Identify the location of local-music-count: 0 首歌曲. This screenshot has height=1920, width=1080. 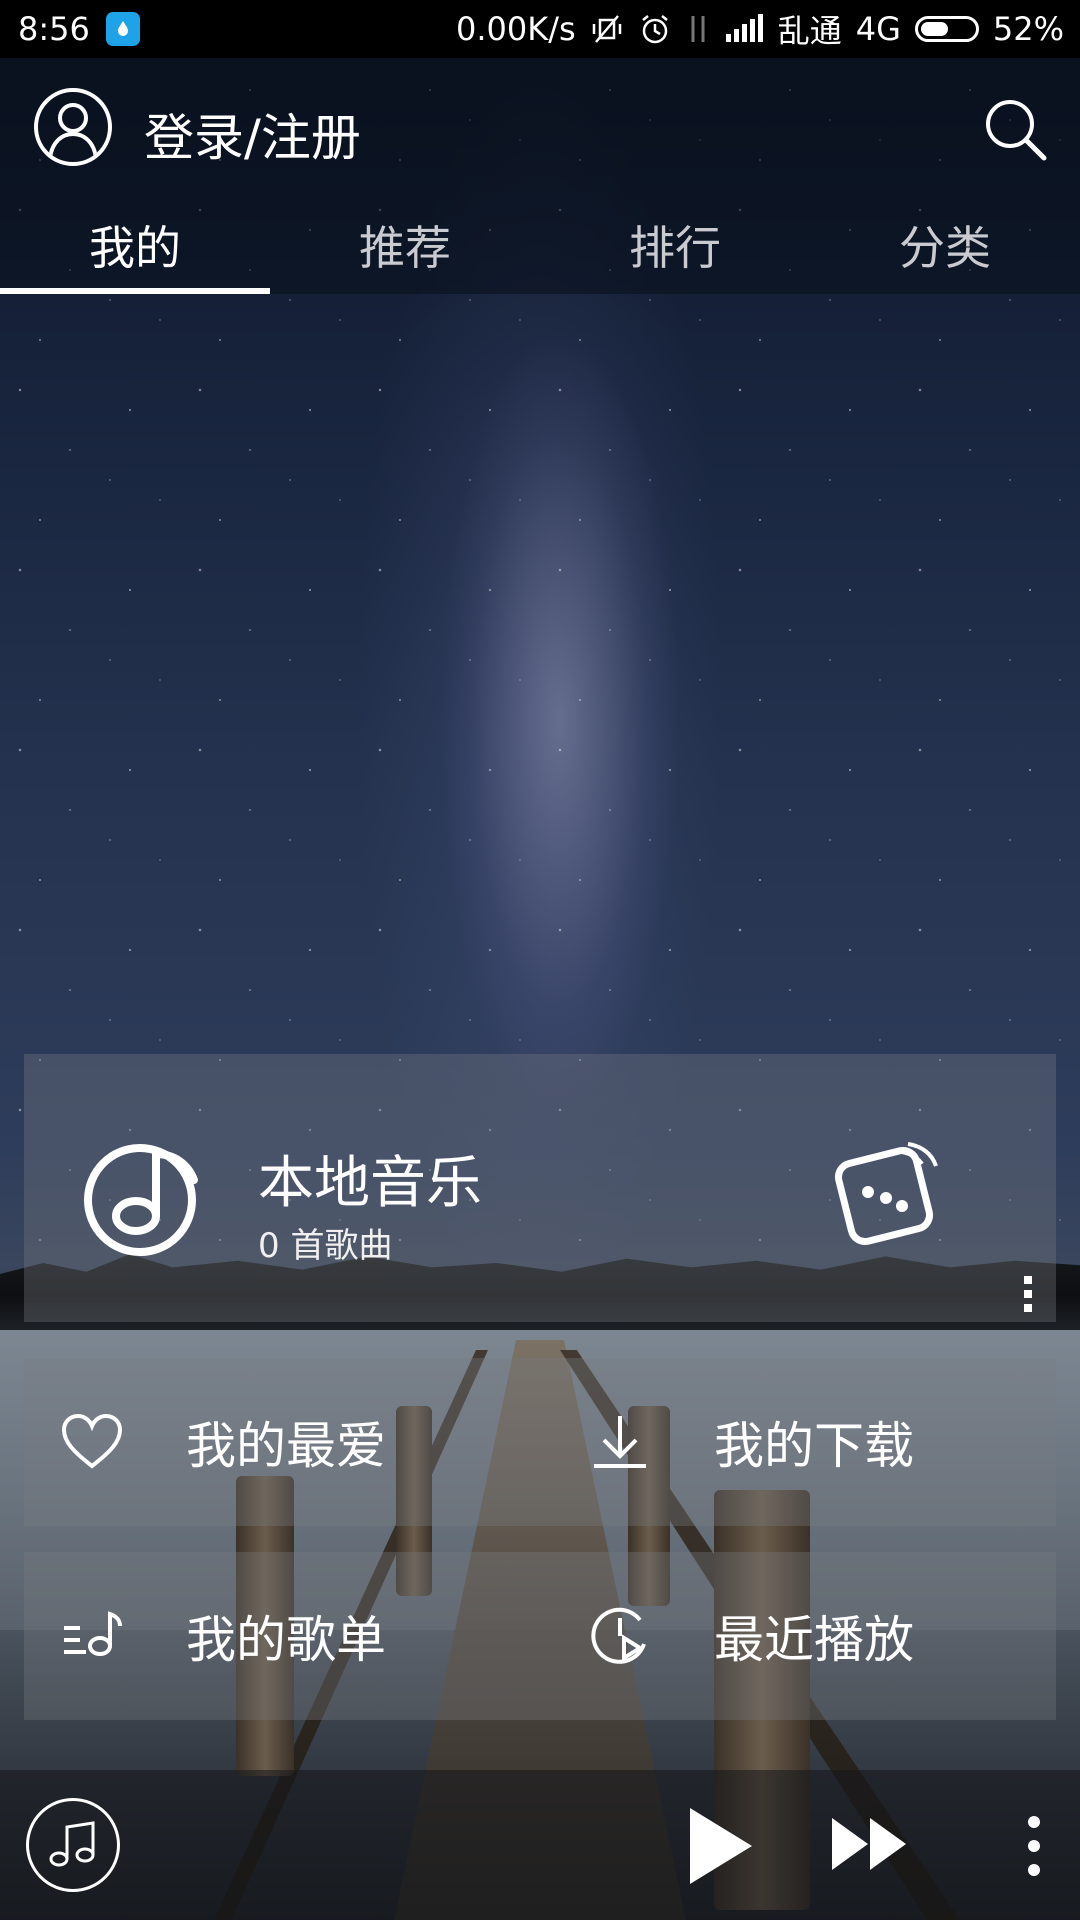
(325, 1246).